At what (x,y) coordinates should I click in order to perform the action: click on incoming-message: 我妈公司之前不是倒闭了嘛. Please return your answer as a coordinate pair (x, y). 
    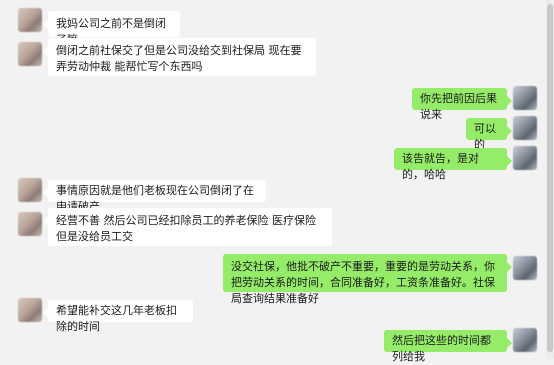
    Looking at the image, I should click on (111, 28).